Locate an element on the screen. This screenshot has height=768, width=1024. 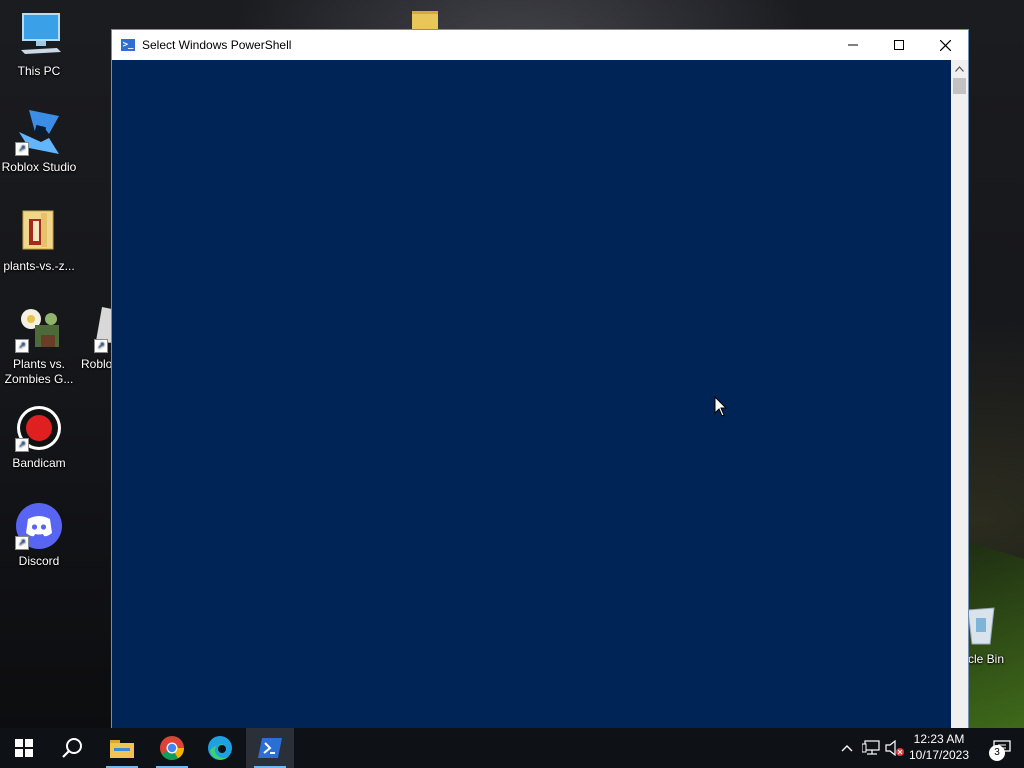
desktop-icon-label: Roblox Studio is located at coordinates (39, 167).